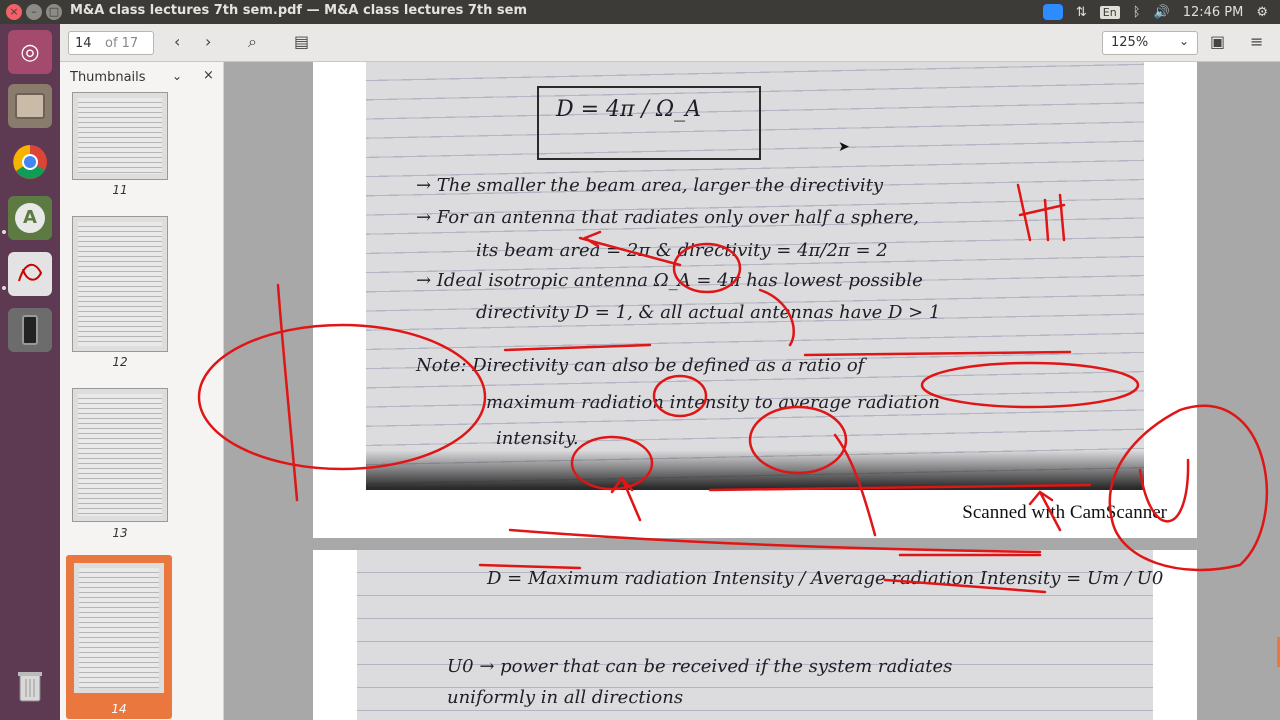 This screenshot has width=1280, height=720. I want to click on thumbnail-sidebar: Thumbnails ⌄ × 11 12 13 14, so click(142, 391).